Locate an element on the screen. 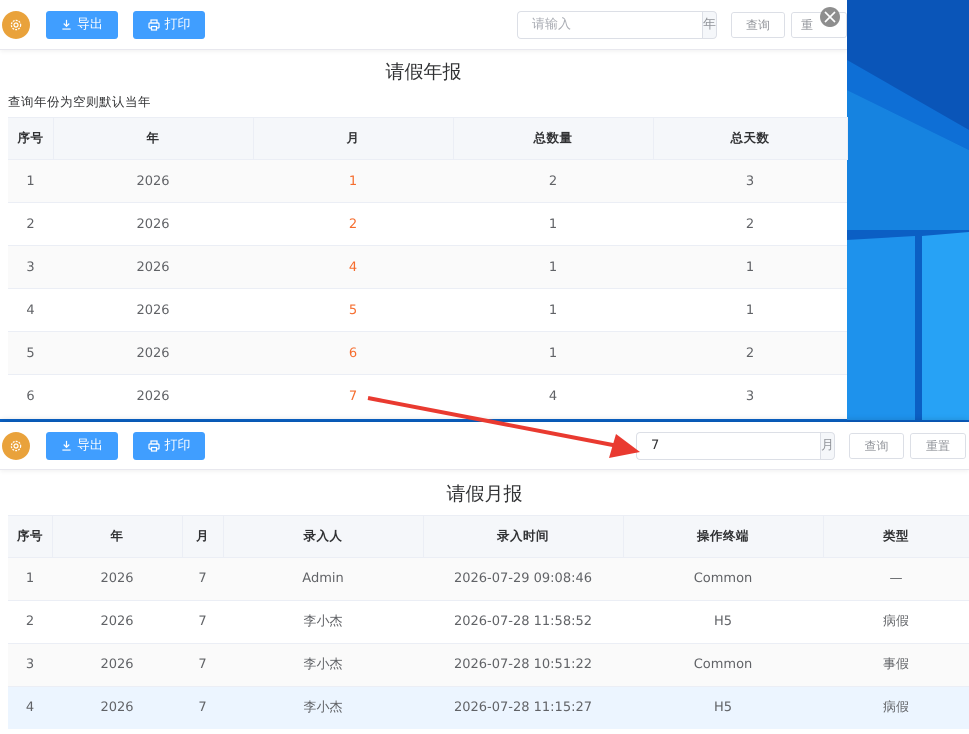 The height and width of the screenshot is (734, 969). month-link: 6 is located at coordinates (353, 353).